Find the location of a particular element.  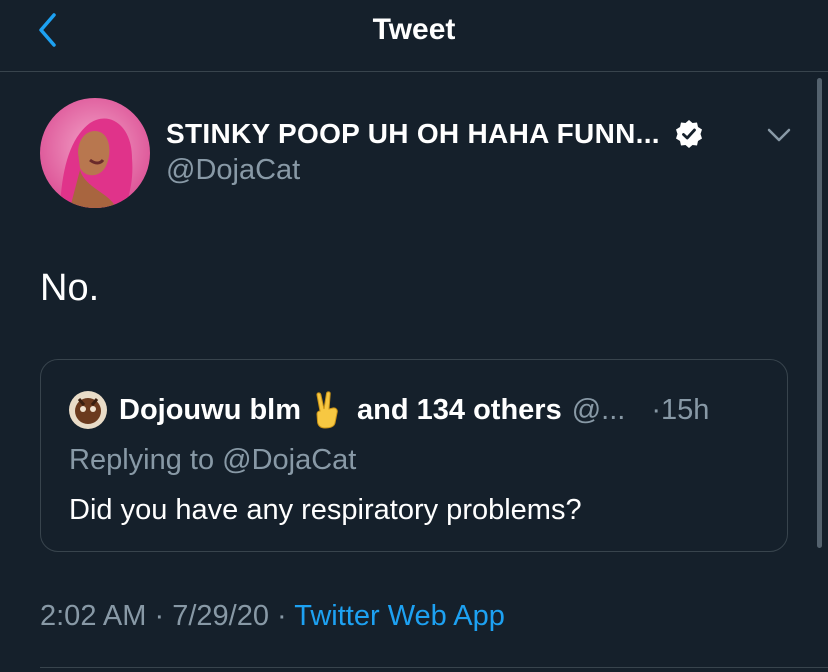

quoted-tweet-header: Dojouwu blm and 134 others @... ·15h is located at coordinates (389, 410).